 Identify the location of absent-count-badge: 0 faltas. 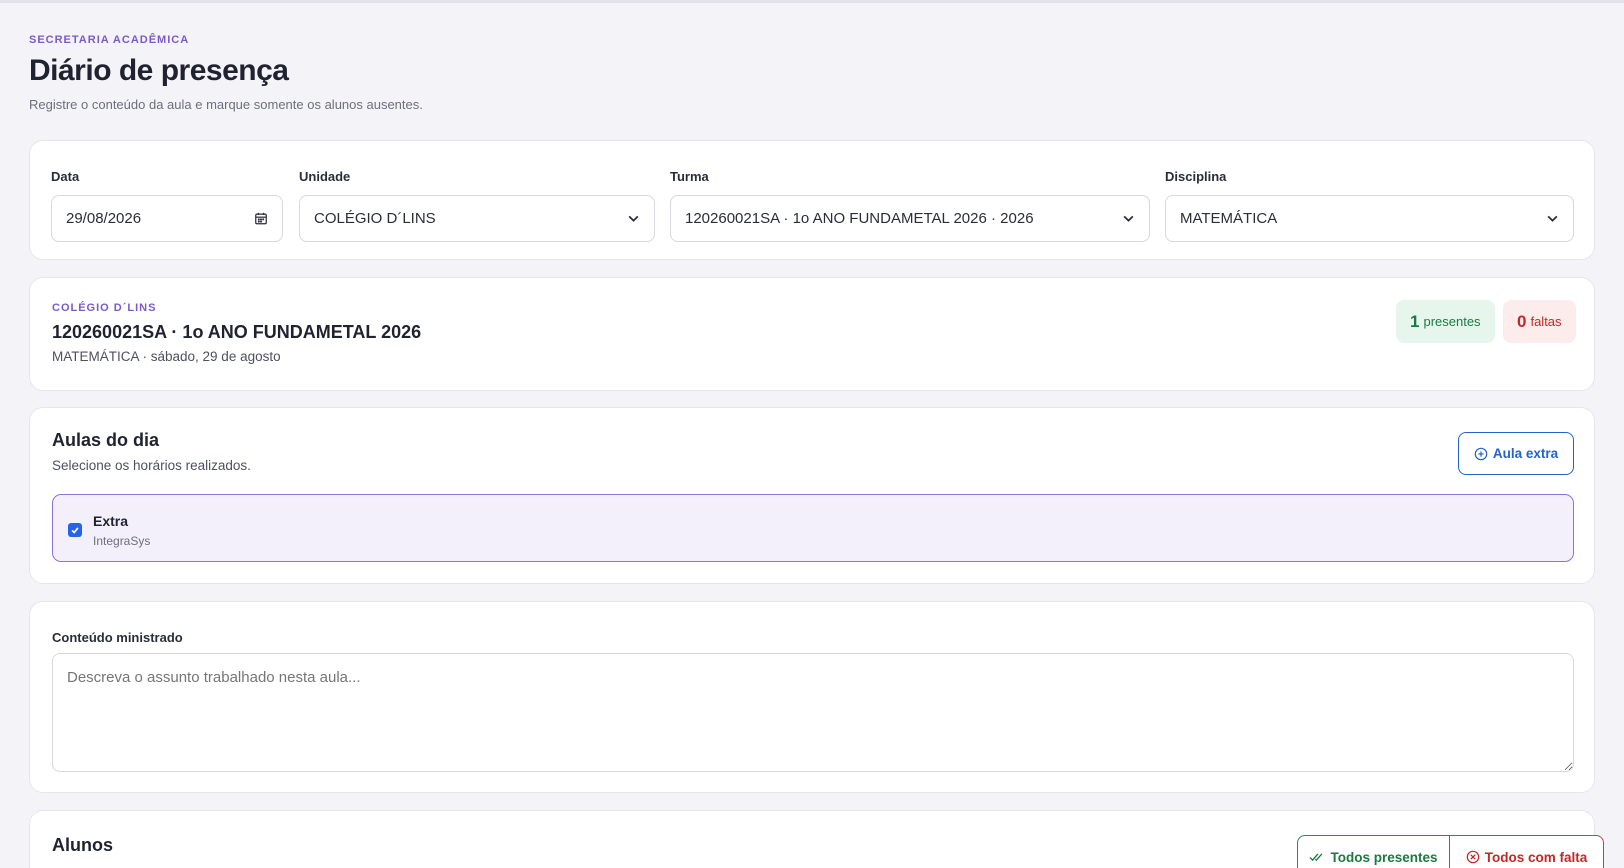
(1539, 321).